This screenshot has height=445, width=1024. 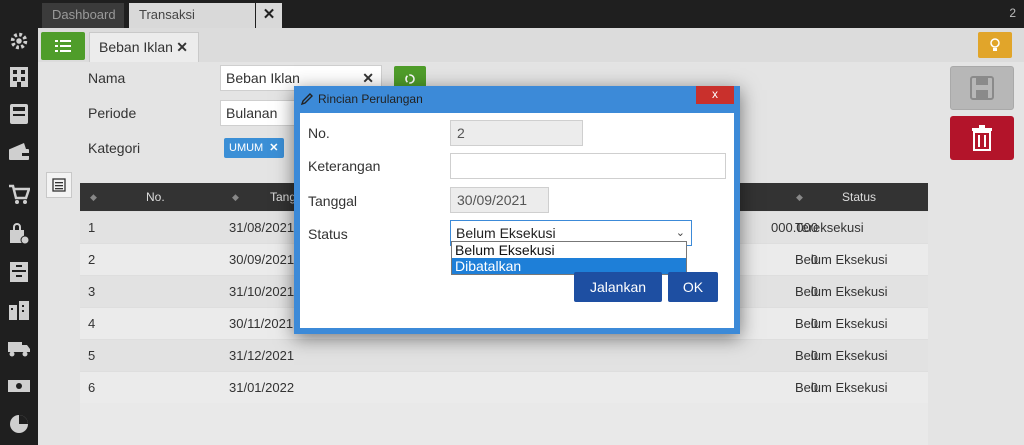 What do you see at coordinates (693, 287) in the screenshot?
I see `ok-button: OK` at bounding box center [693, 287].